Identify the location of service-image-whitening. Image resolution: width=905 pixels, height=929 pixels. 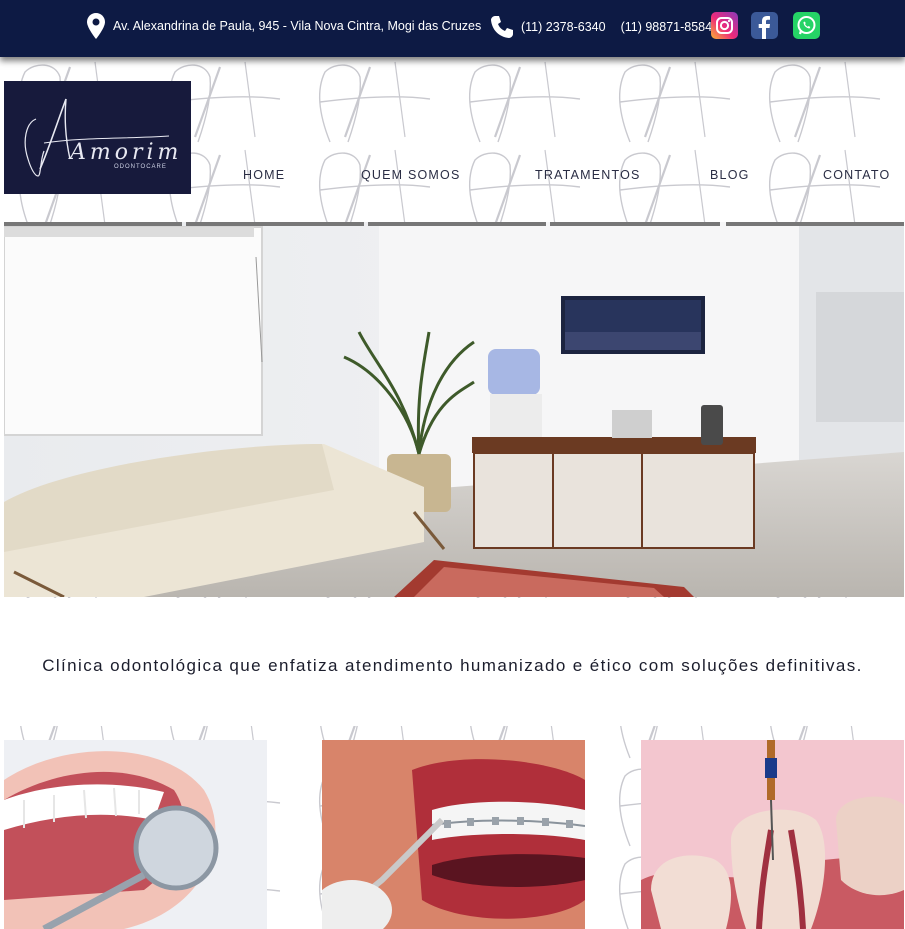
(135, 834).